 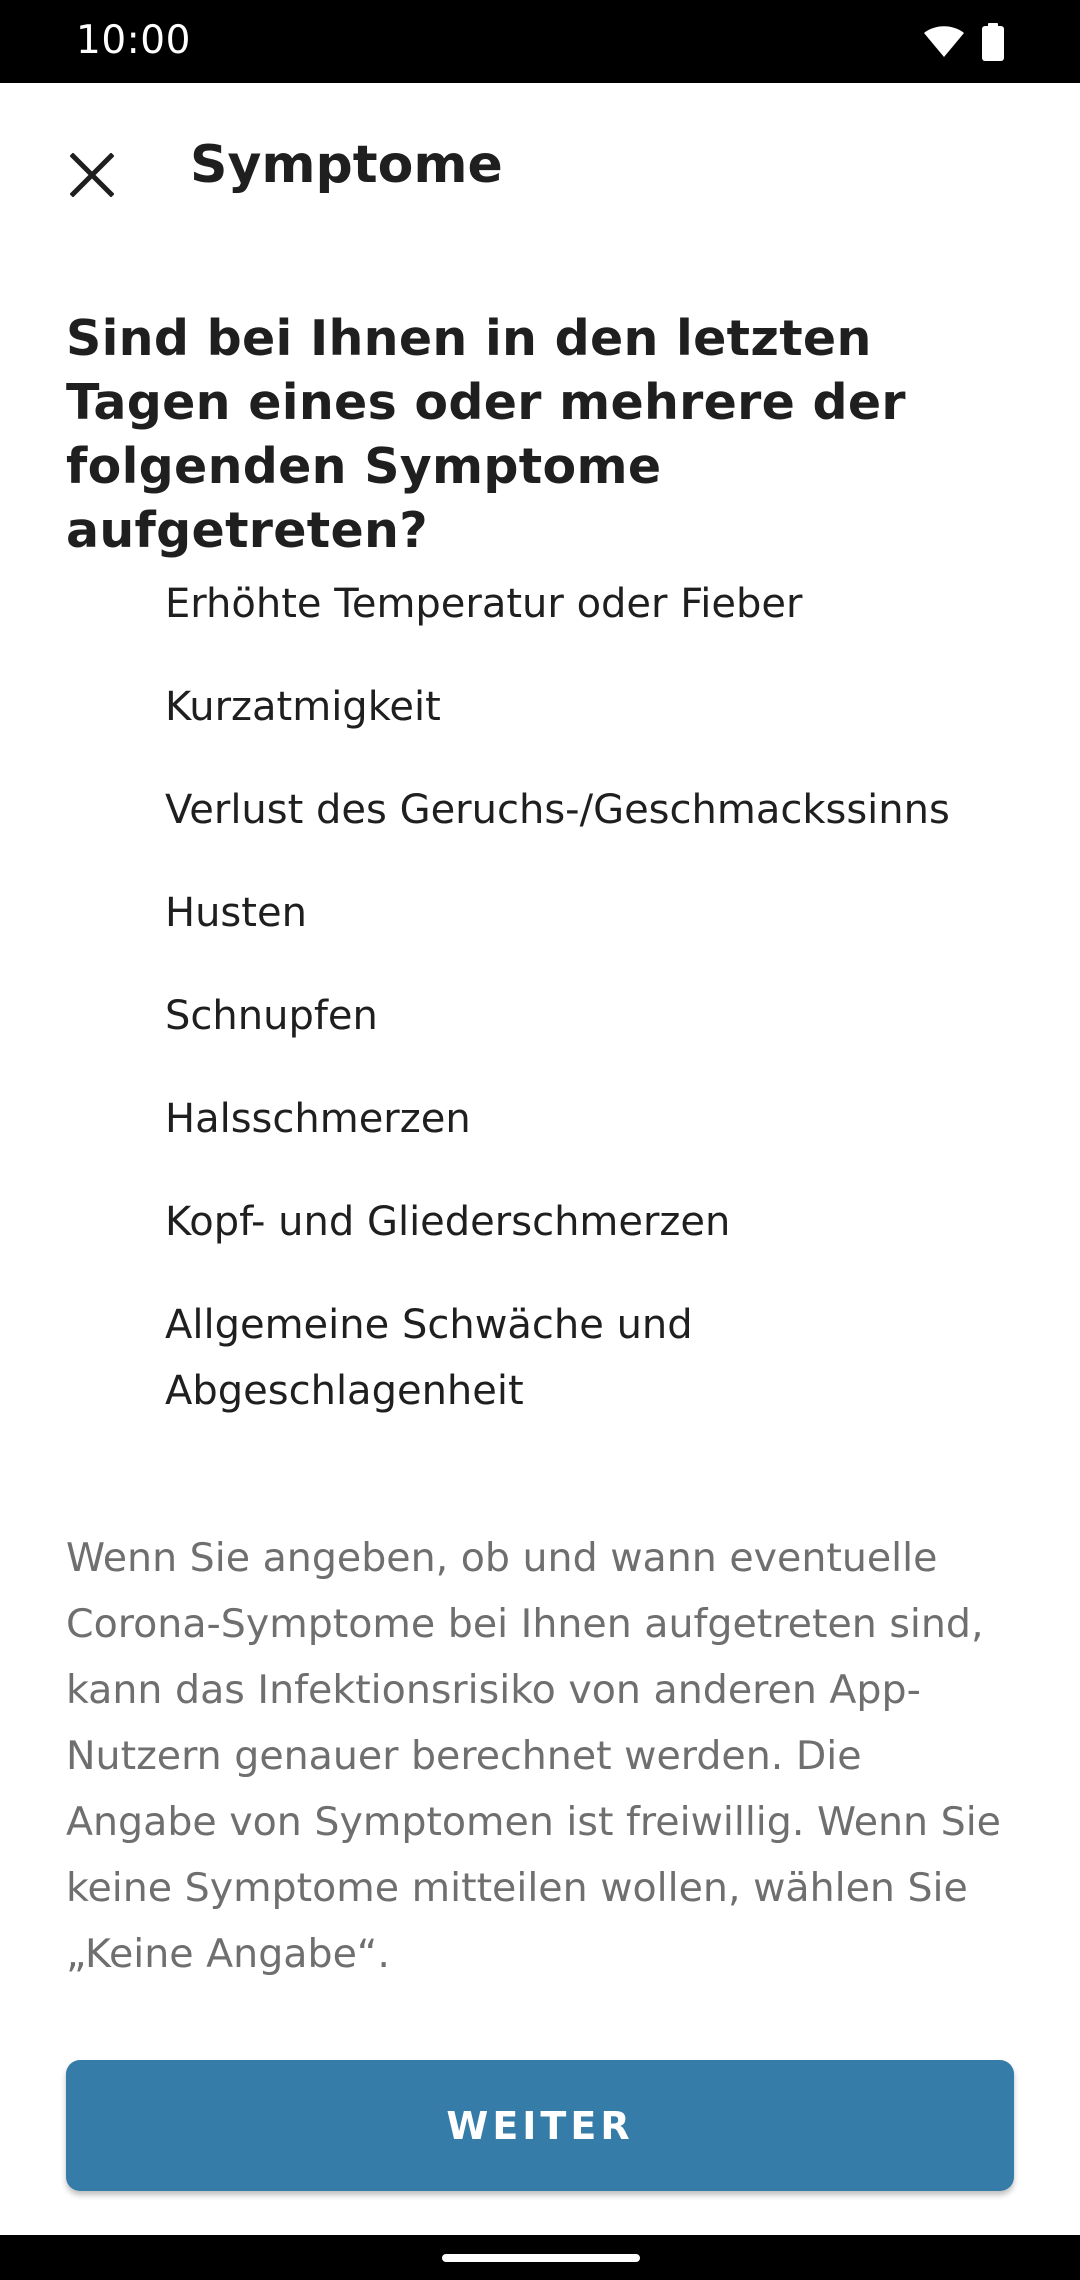 I want to click on weiter-button: WEITER, so click(x=540, y=2125).